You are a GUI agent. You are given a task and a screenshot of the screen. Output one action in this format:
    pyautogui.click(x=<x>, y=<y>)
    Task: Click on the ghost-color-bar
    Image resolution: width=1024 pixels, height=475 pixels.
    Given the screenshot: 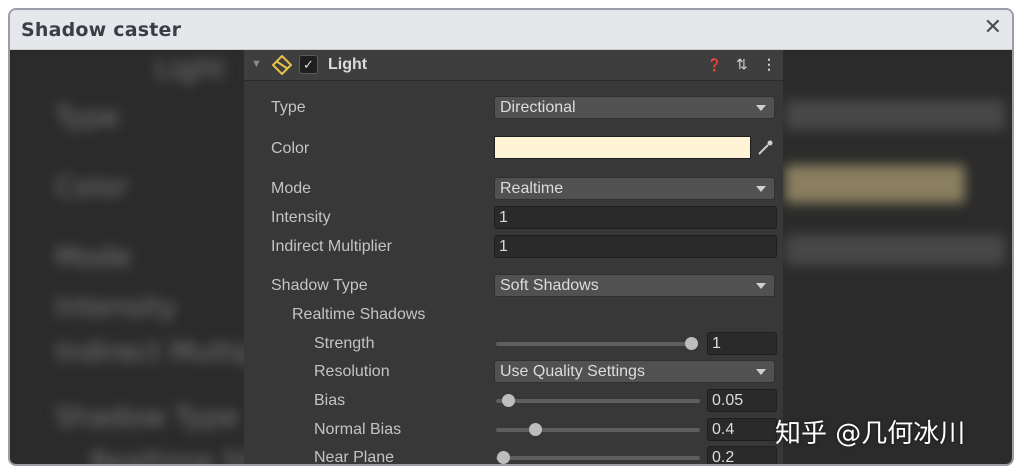 What is the action you would take?
    pyautogui.click(x=875, y=184)
    